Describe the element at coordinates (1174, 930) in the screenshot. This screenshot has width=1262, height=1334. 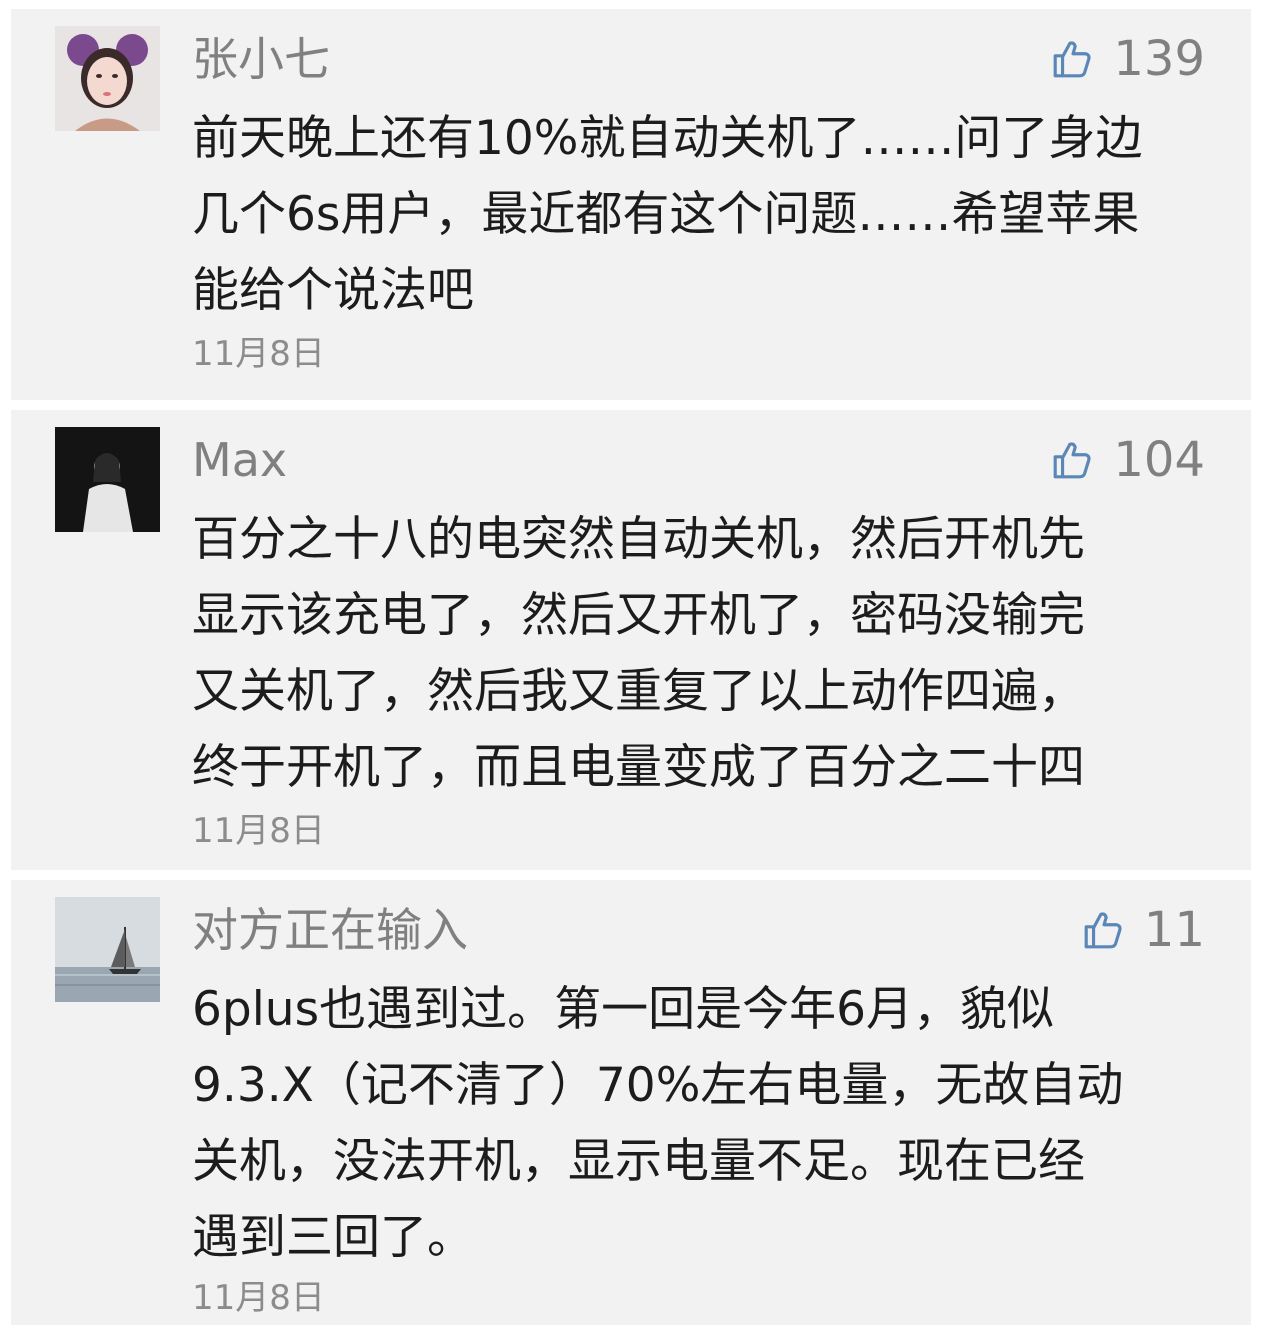
I see `like-count: 11` at that location.